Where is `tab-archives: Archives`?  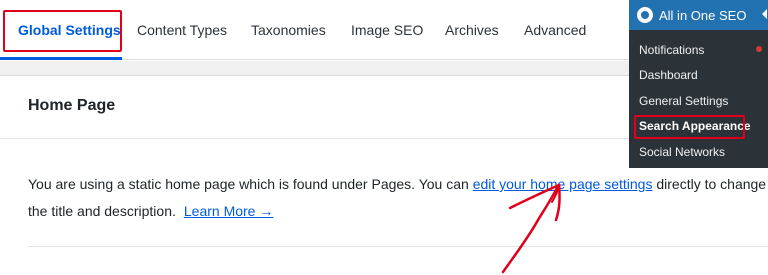
tab-archives: Archives is located at coordinates (472, 30).